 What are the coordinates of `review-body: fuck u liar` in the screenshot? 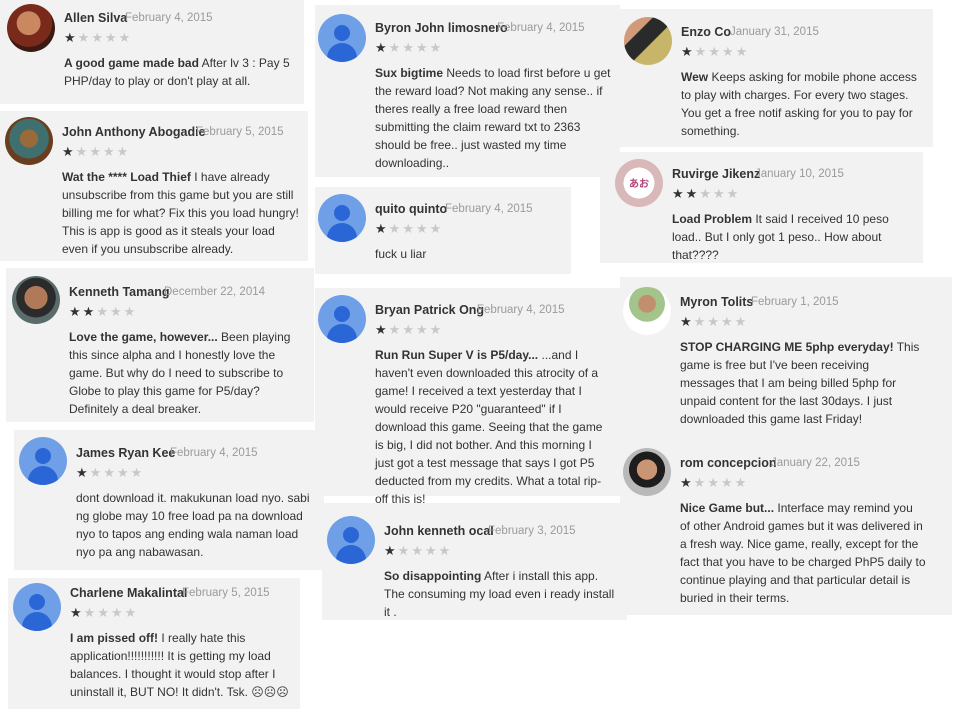 It's located at (470, 254).